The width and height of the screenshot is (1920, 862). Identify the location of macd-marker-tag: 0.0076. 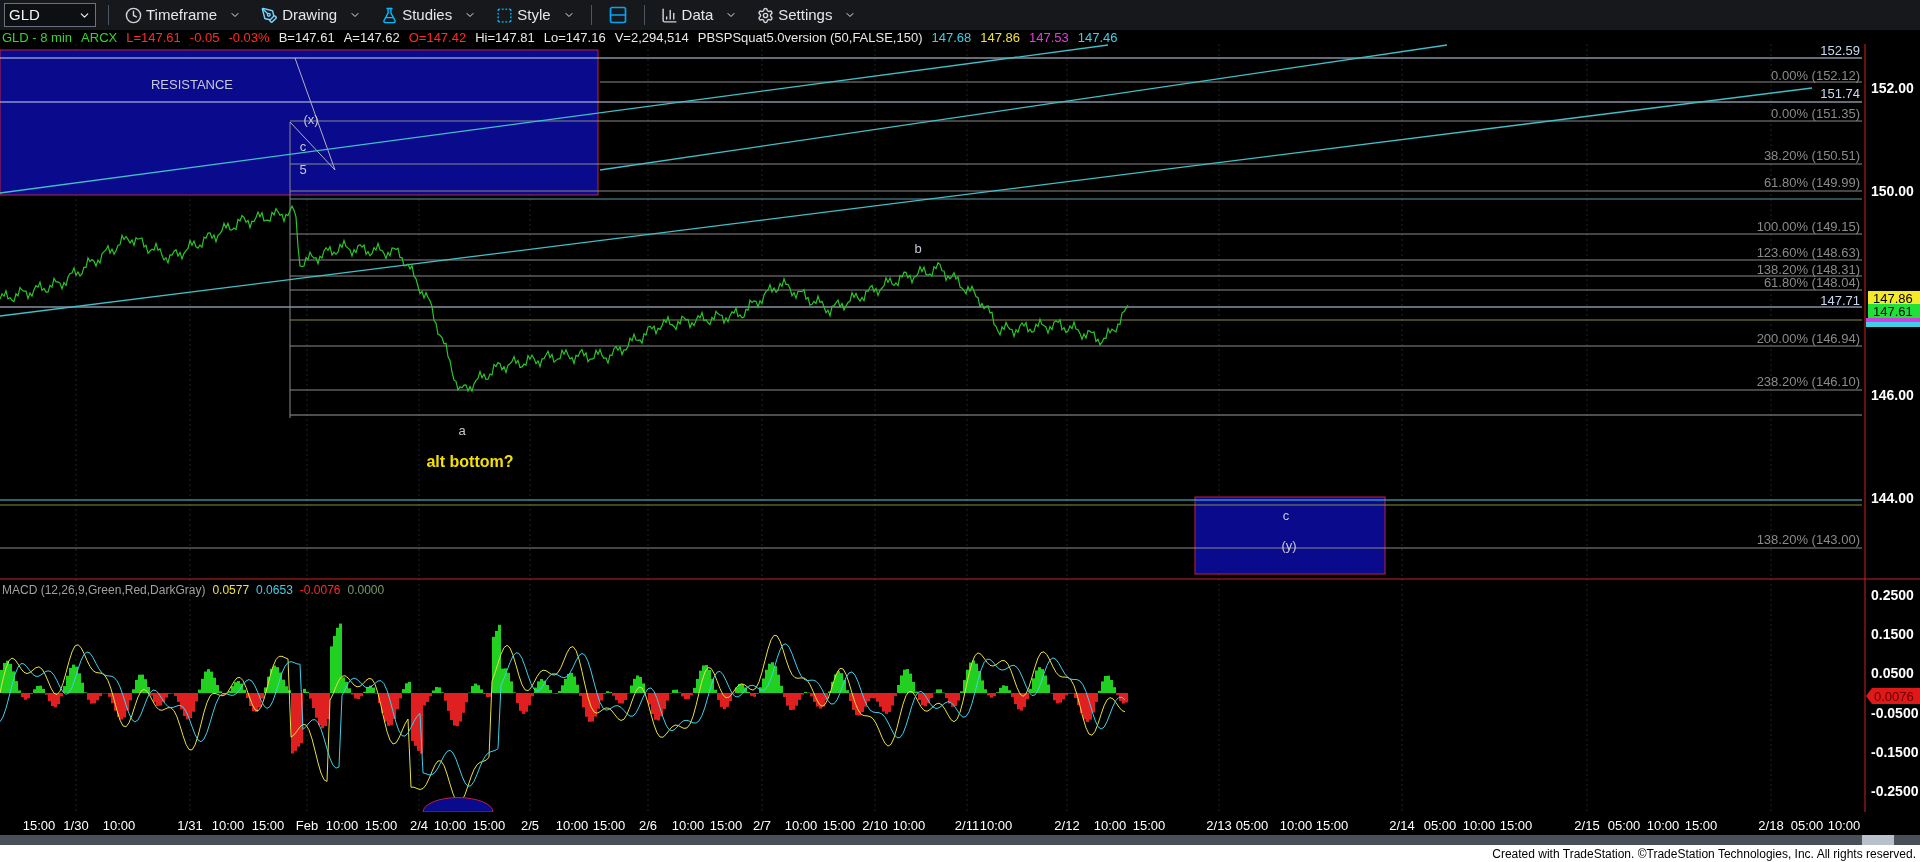
(1893, 696).